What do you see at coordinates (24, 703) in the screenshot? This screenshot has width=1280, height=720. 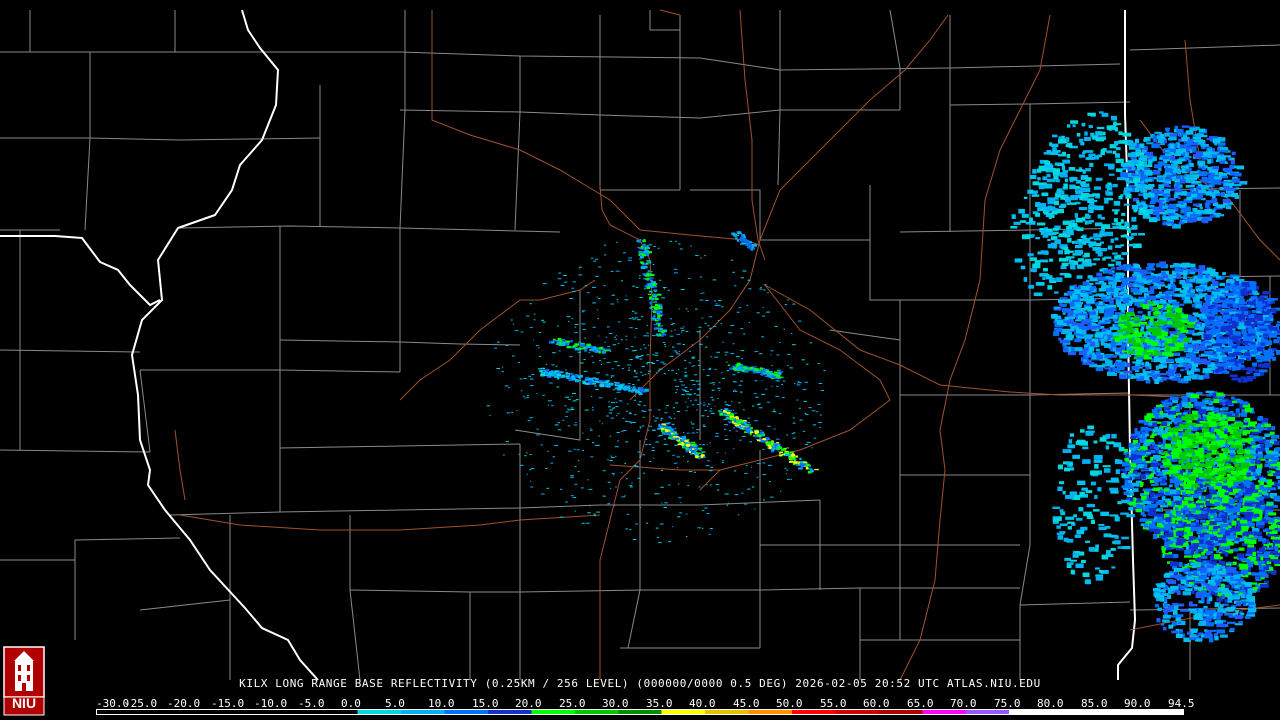 I see `logo-text: NIU` at bounding box center [24, 703].